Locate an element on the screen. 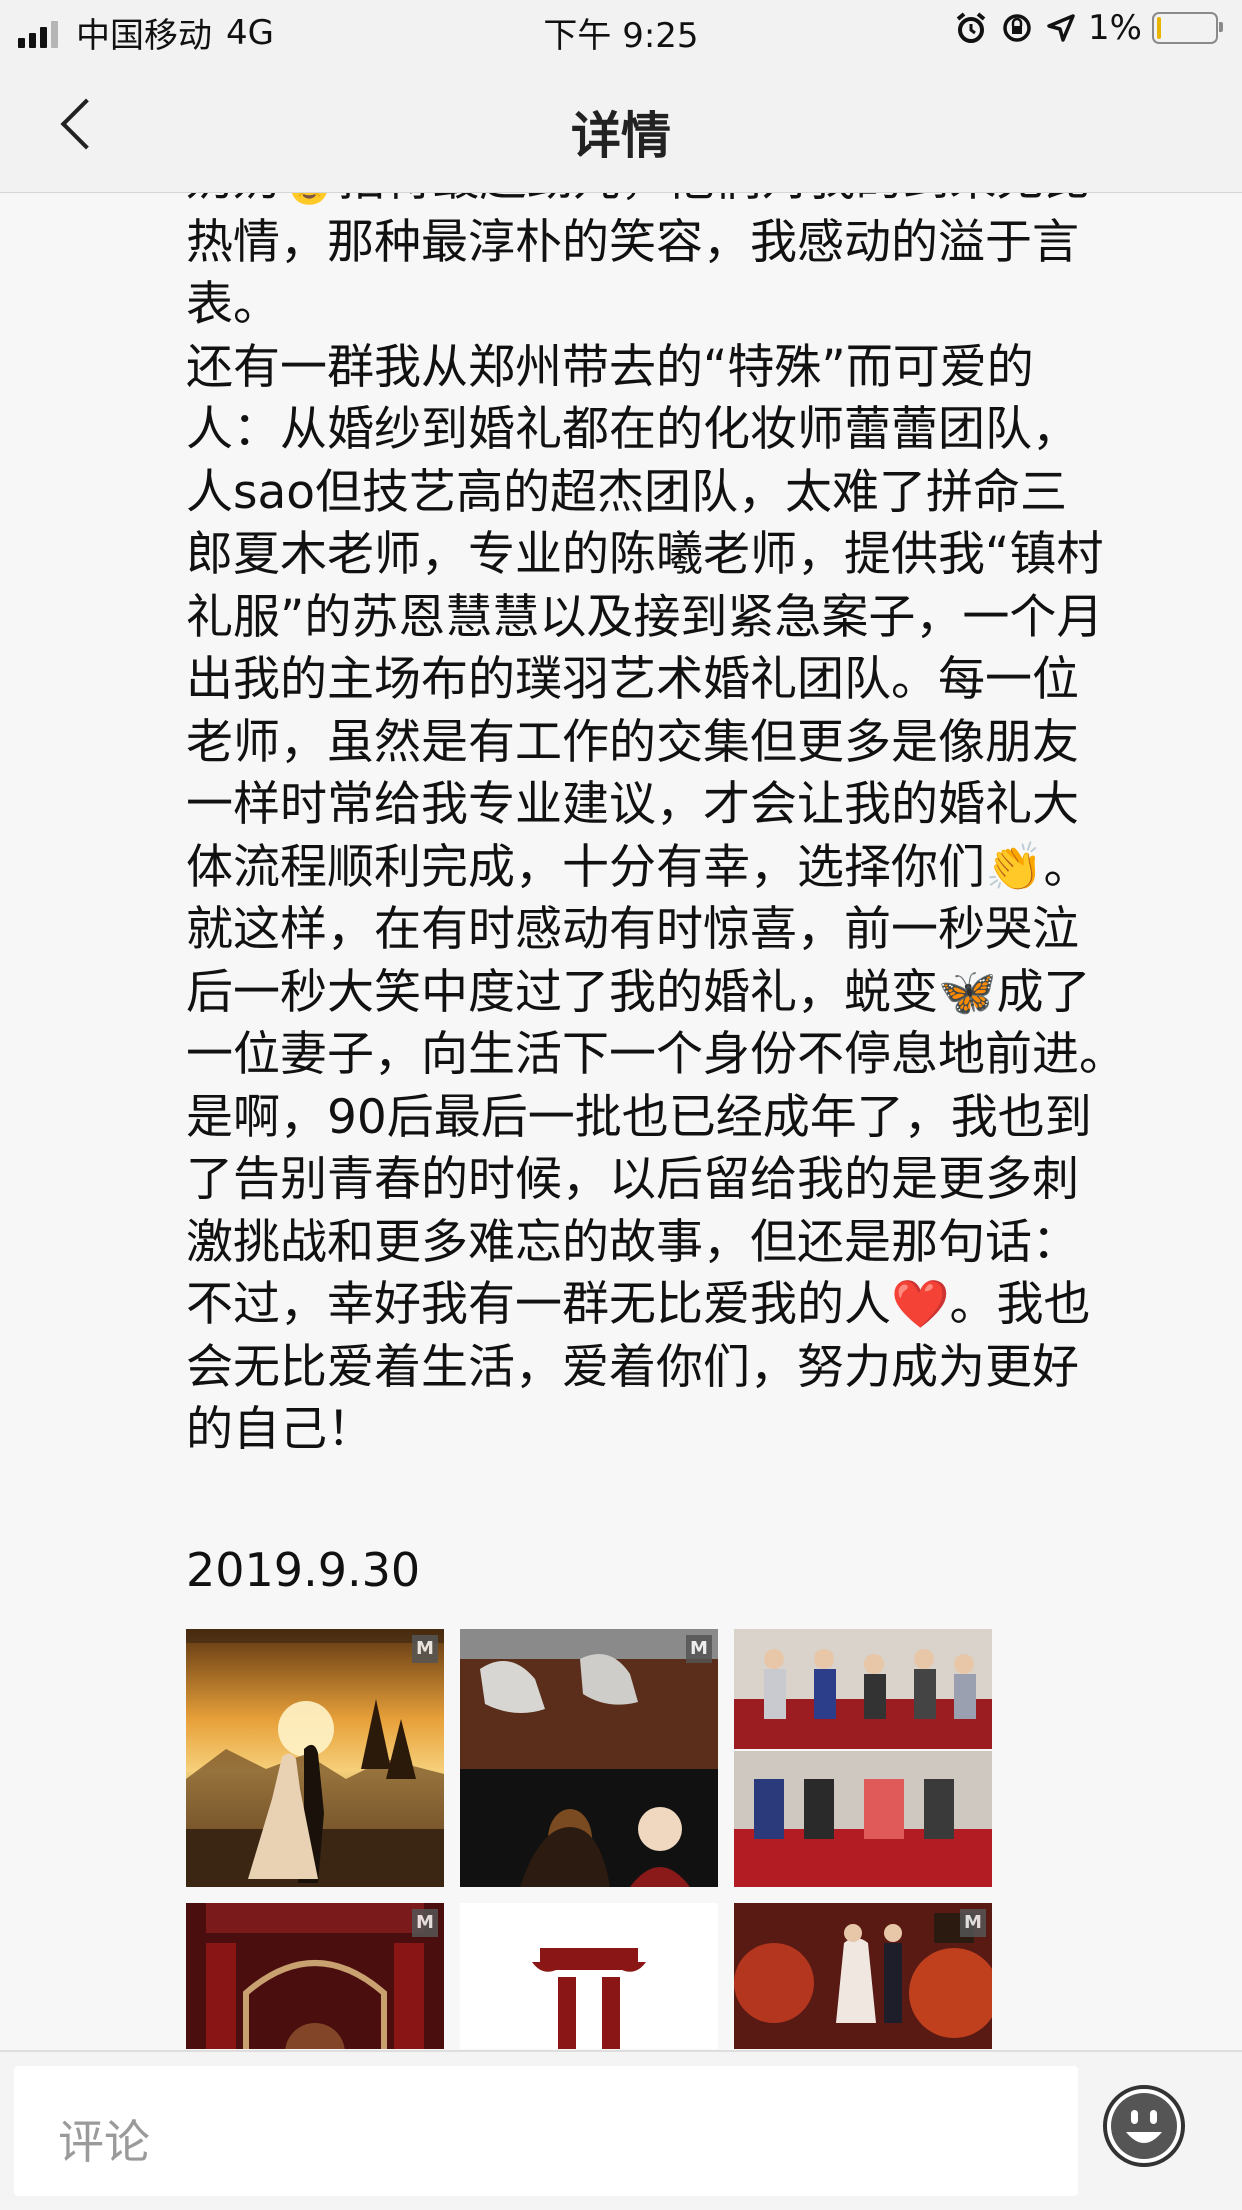  page-title: 详情 is located at coordinates (621, 136).